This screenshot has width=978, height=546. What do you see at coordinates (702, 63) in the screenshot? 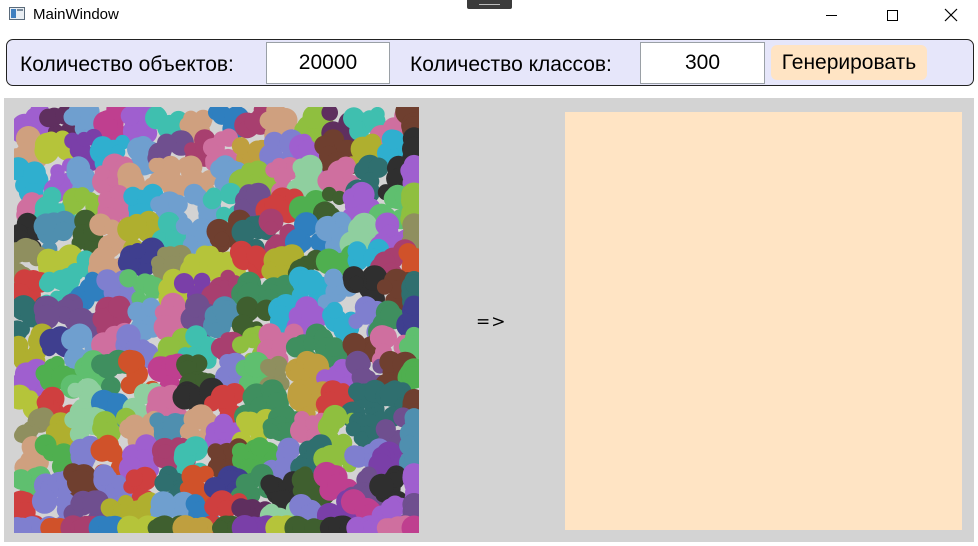
I see `classes-count-input` at bounding box center [702, 63].